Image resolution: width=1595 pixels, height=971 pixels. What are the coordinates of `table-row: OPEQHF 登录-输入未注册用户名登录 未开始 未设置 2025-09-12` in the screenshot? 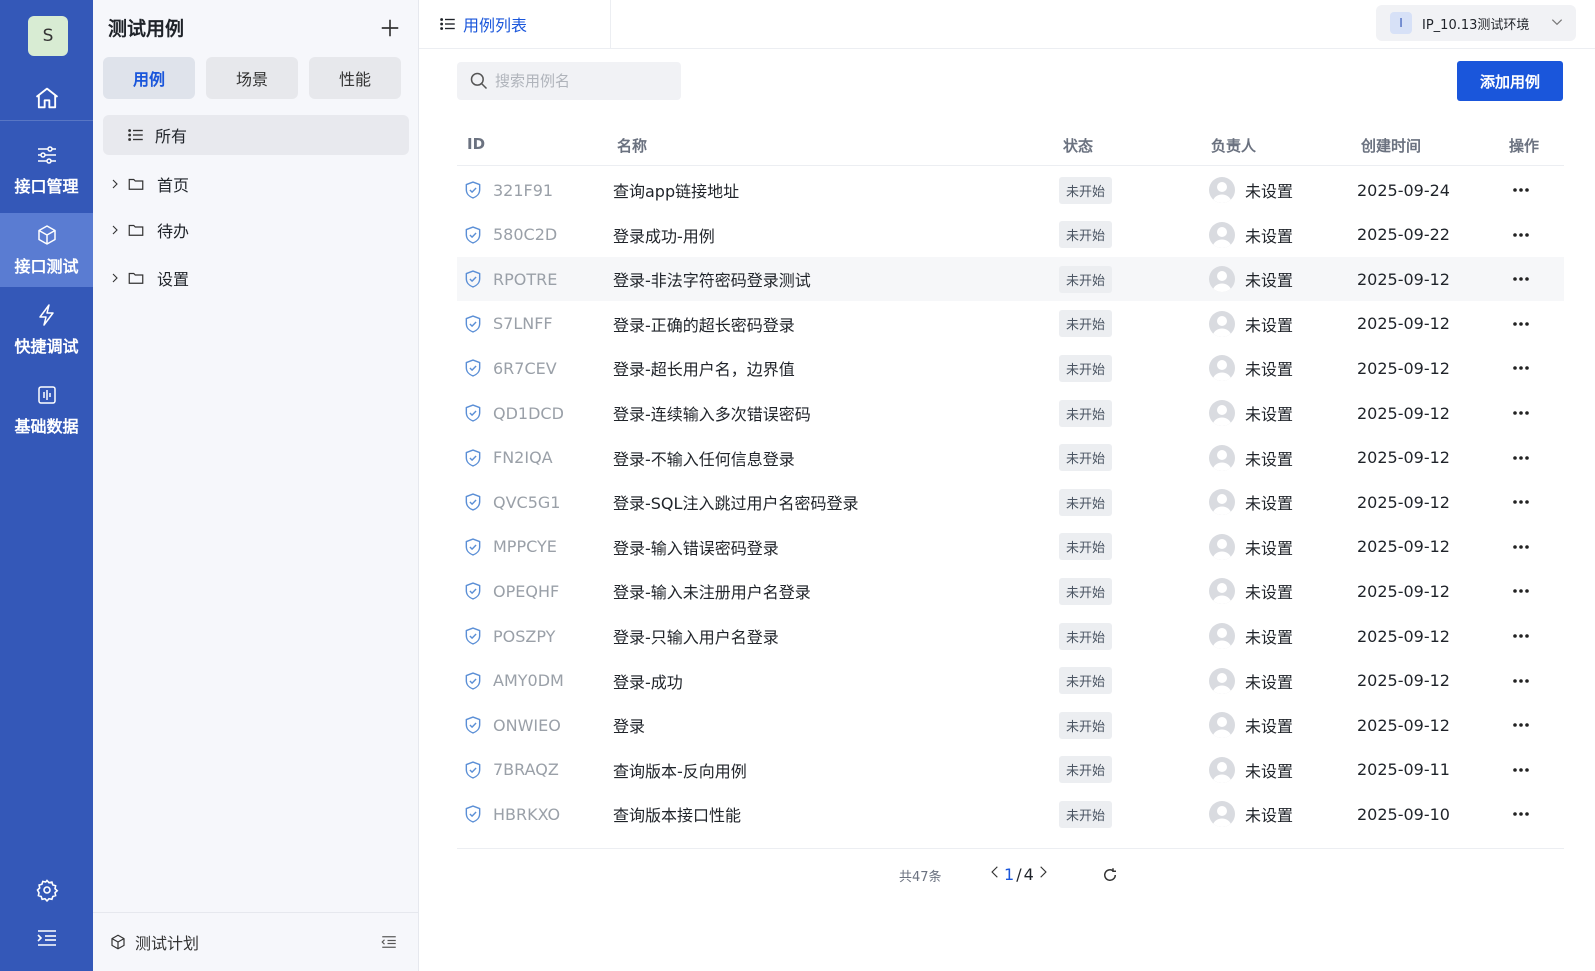 It's located at (1010, 591).